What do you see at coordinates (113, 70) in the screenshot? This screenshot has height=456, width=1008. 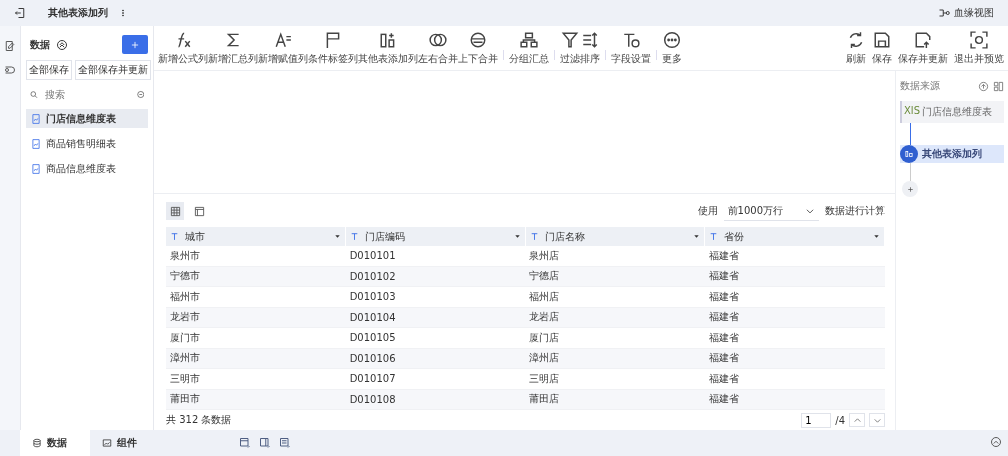 I see `save-all-update-button: 全部保存并更新` at bounding box center [113, 70].